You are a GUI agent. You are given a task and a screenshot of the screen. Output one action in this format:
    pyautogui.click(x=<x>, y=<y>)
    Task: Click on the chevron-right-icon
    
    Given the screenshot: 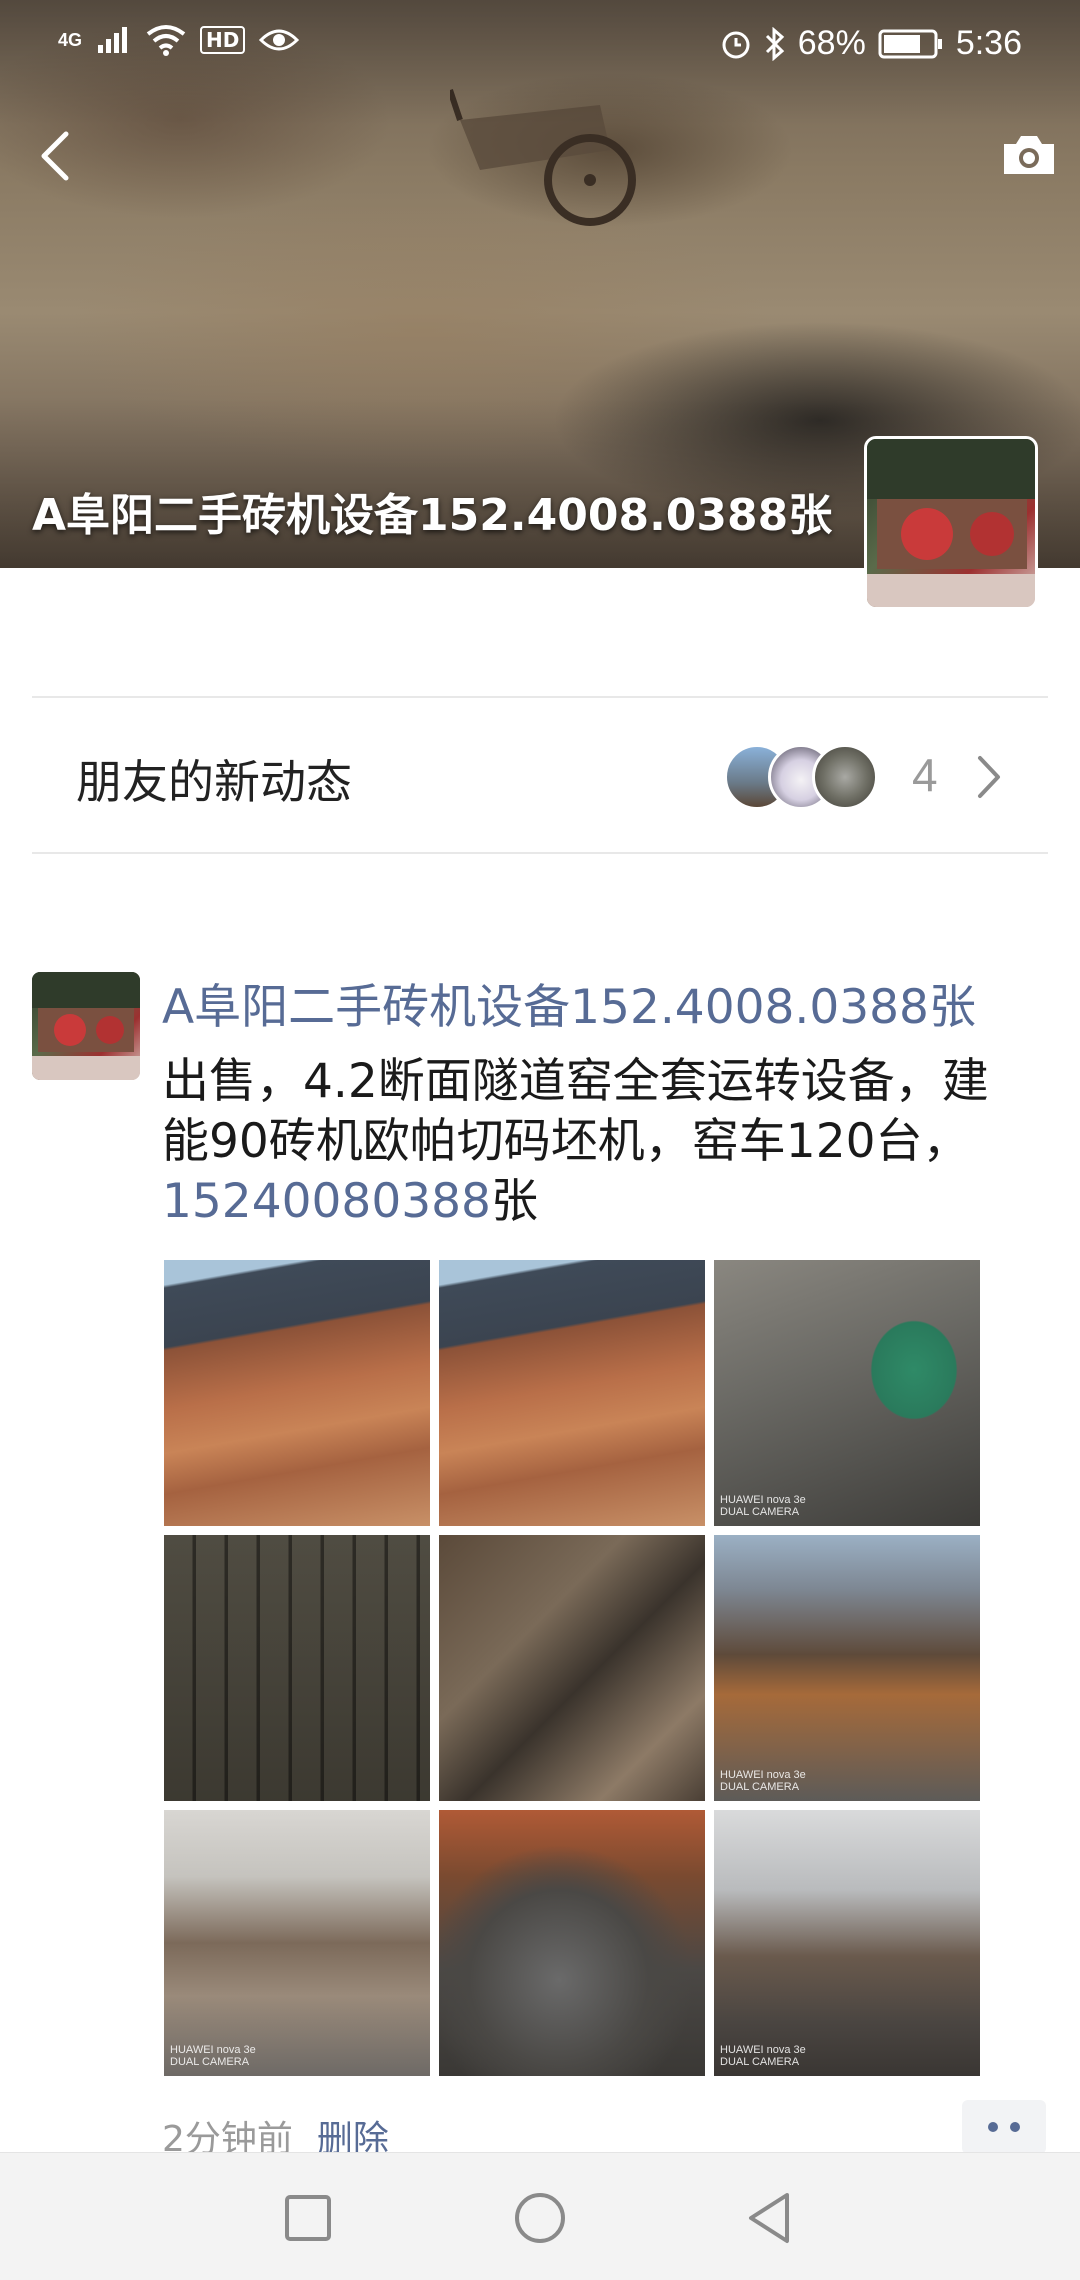 What is the action you would take?
    pyautogui.click(x=989, y=777)
    